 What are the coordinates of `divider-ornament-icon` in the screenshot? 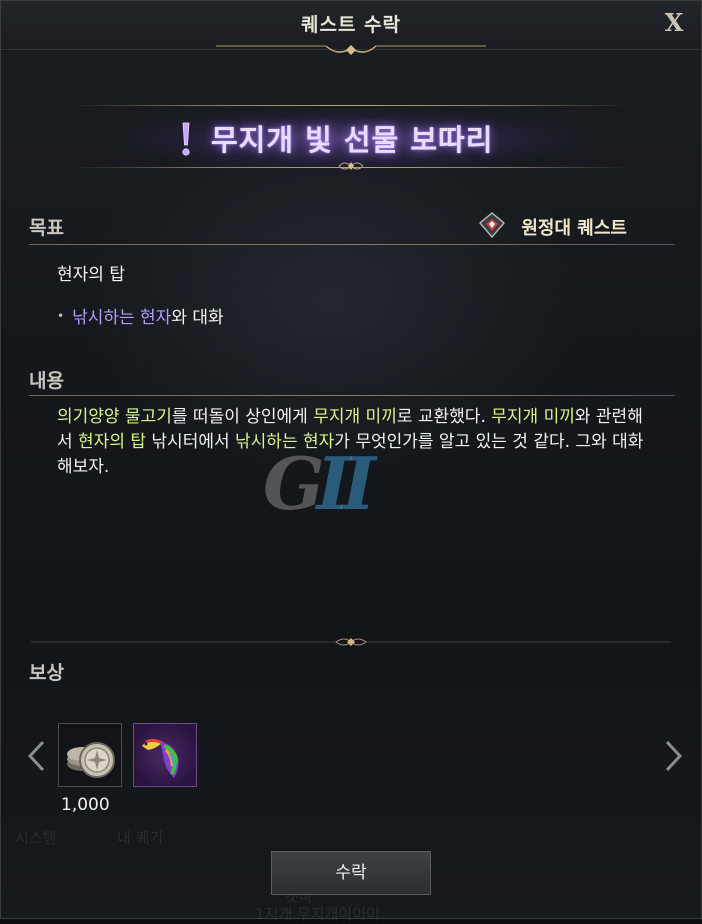 It's located at (351, 642).